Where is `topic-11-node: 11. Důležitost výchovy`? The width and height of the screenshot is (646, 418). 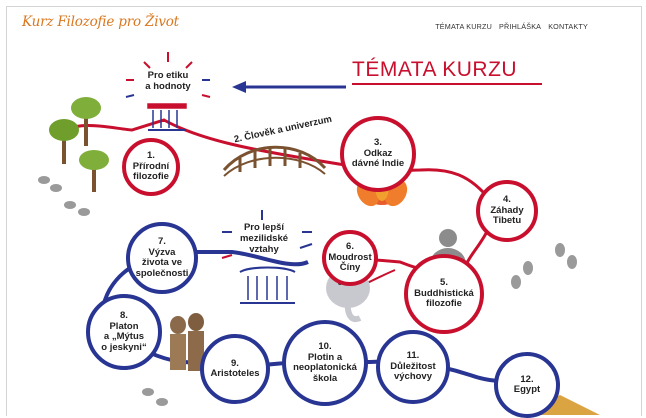
topic-11-node: 11. Důležitost výchovy is located at coordinates (413, 367).